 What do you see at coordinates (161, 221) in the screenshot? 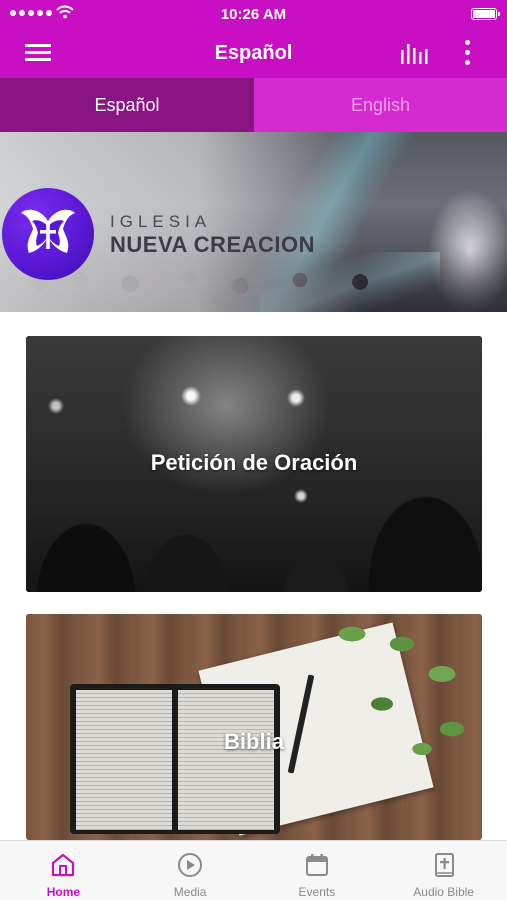
I see `banner-line-1: IGLESIA` at bounding box center [161, 221].